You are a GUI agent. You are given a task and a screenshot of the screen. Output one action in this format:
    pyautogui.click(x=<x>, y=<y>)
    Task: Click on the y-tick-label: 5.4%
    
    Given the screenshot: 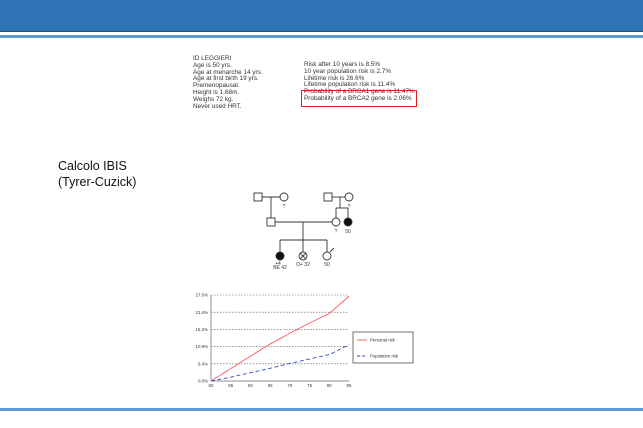 What is the action you would take?
    pyautogui.click(x=203, y=363)
    